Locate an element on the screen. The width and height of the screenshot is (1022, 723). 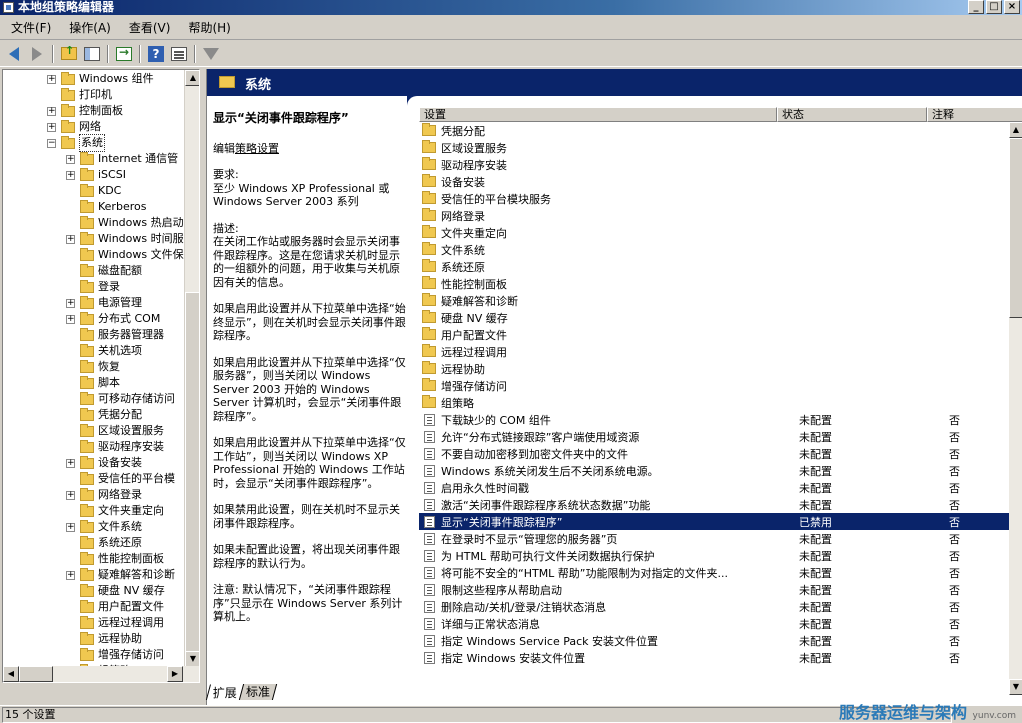
tree-item: + 控制面板 is located at coordinates (85, 111).